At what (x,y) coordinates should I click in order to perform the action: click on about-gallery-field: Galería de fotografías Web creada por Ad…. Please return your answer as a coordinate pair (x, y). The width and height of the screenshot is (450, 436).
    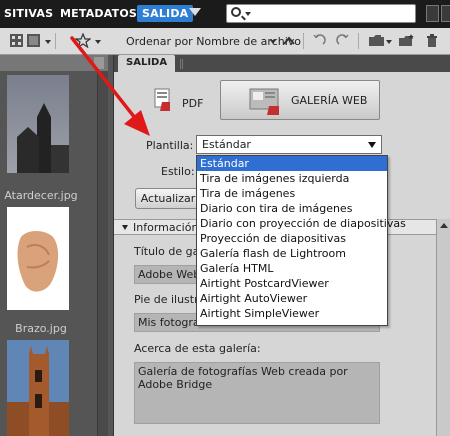
    Looking at the image, I should click on (257, 393).